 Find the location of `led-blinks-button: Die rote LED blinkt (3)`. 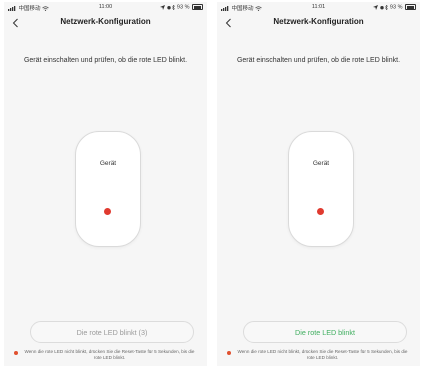

led-blinks-button: Die rote LED blinkt (3) is located at coordinates (112, 332).